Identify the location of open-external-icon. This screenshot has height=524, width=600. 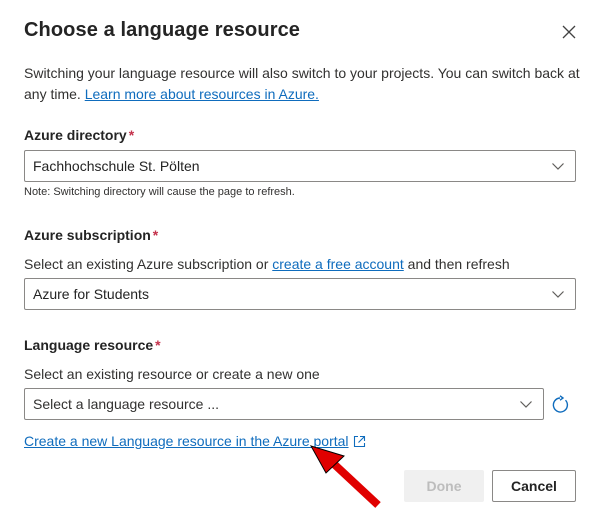
(359, 441).